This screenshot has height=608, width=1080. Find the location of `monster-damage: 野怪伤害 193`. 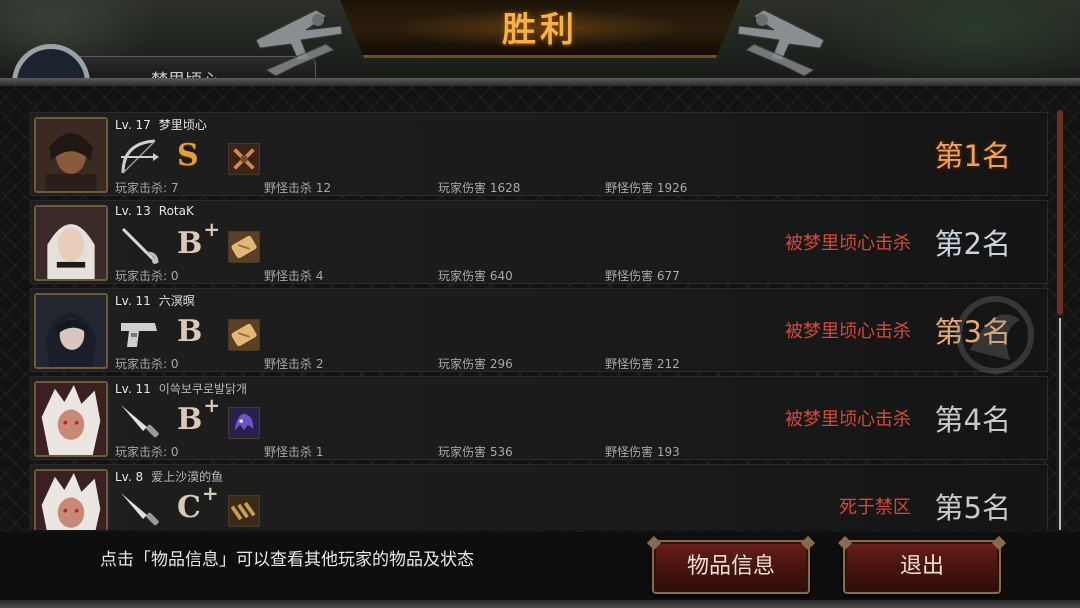

monster-damage: 野怪伤害 193 is located at coordinates (642, 452).